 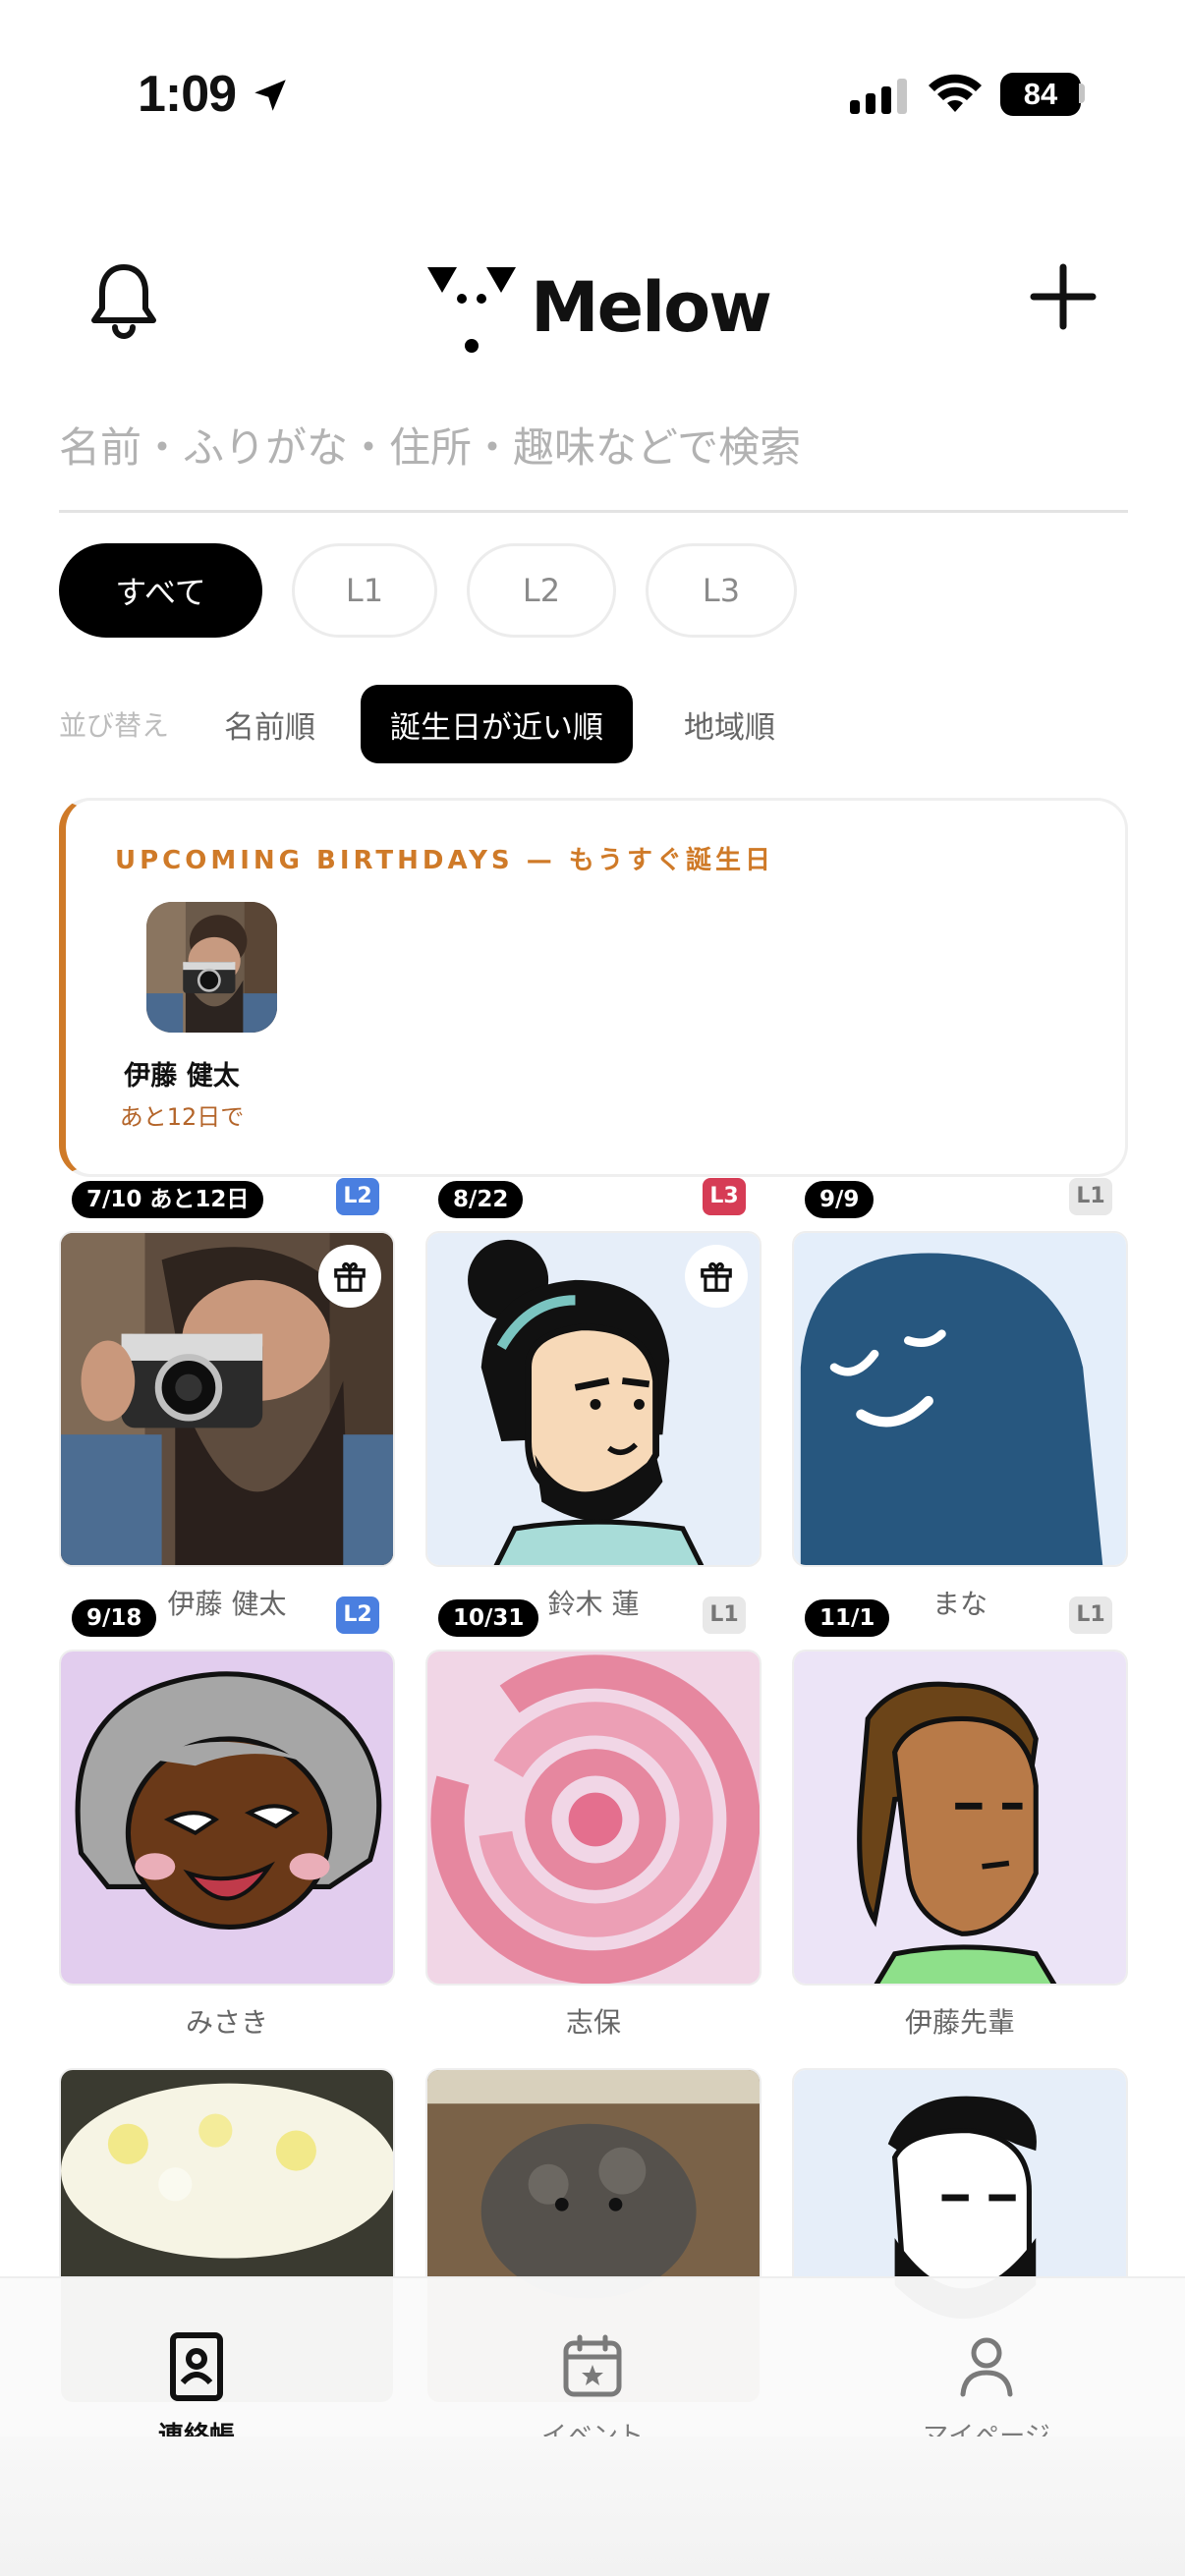 What do you see at coordinates (722, 590) in the screenshot?
I see `filter-l3: L3` at bounding box center [722, 590].